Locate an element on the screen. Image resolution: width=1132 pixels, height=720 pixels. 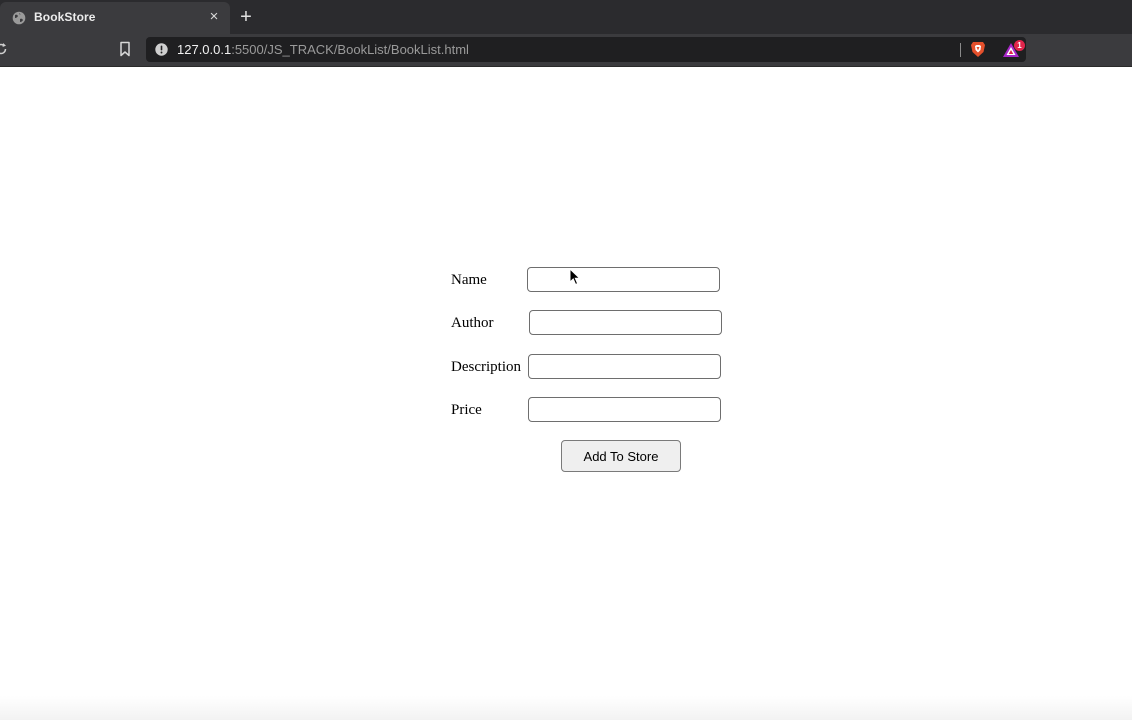
bookmark-icon is located at coordinates (125, 49).